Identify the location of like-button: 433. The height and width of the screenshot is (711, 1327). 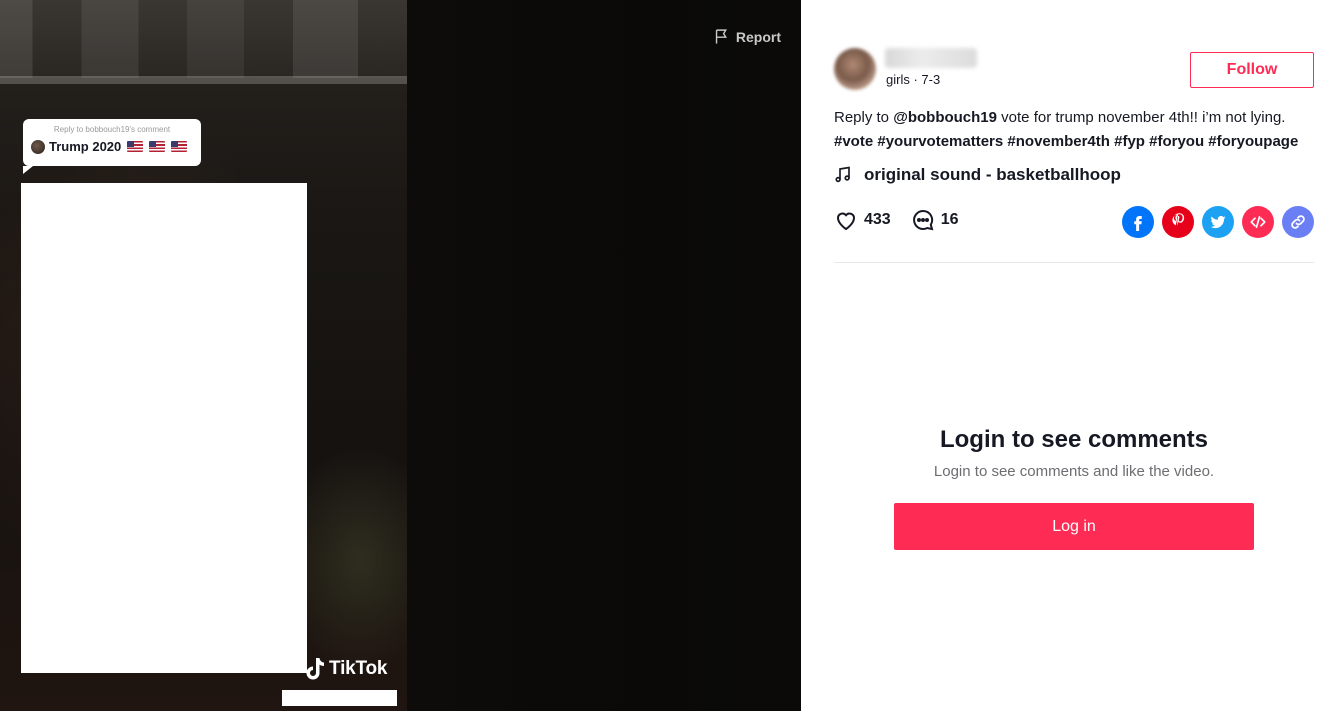
(862, 220).